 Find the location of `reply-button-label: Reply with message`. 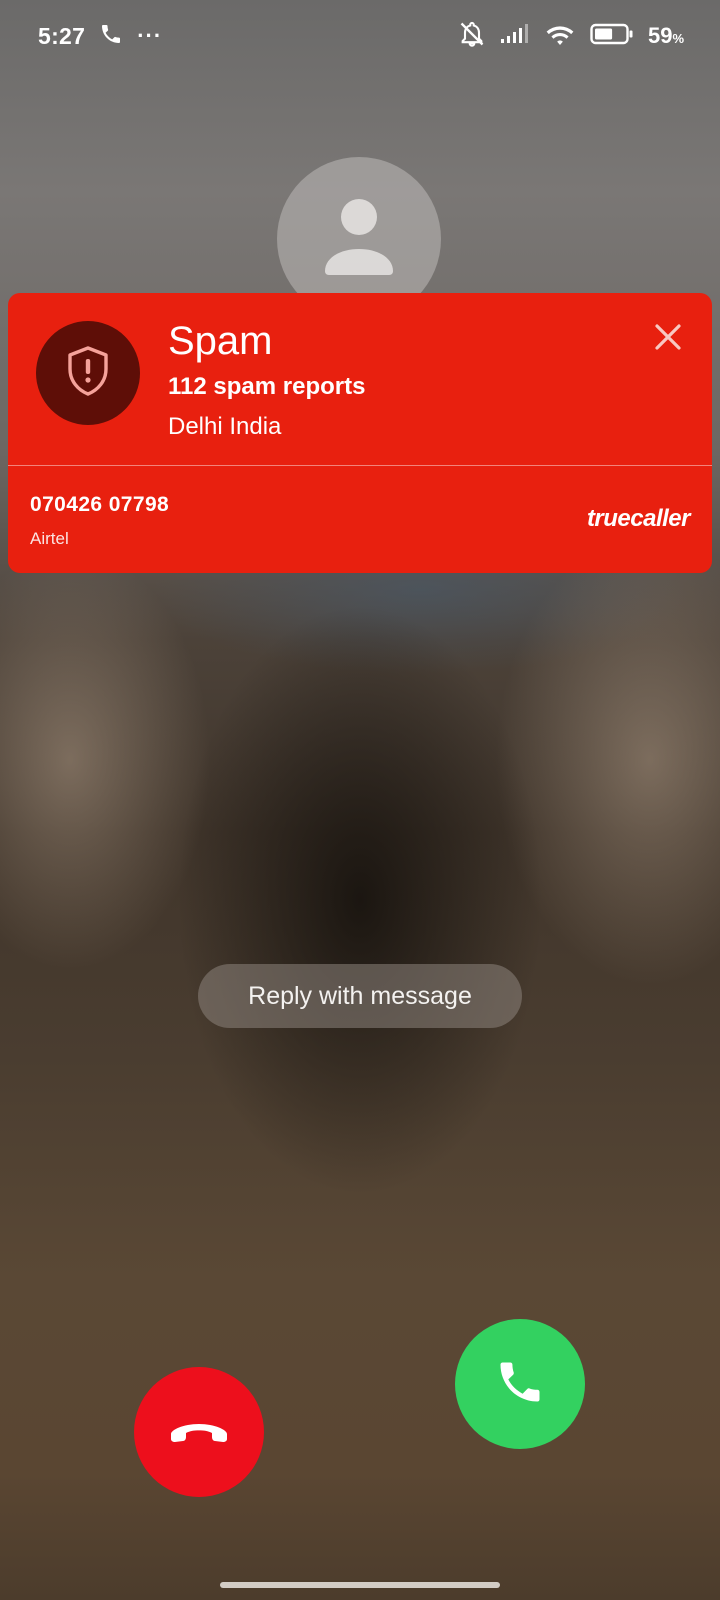

reply-button-label: Reply with message is located at coordinates (360, 995).